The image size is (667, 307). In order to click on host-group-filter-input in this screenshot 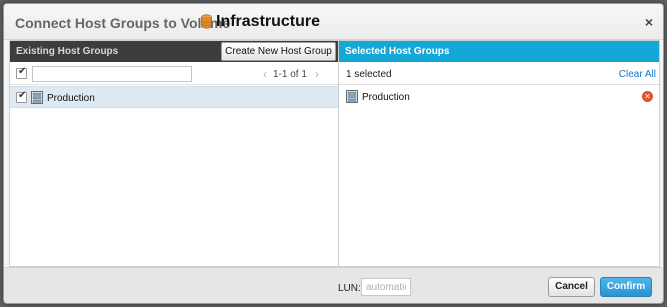, I will do `click(112, 74)`.